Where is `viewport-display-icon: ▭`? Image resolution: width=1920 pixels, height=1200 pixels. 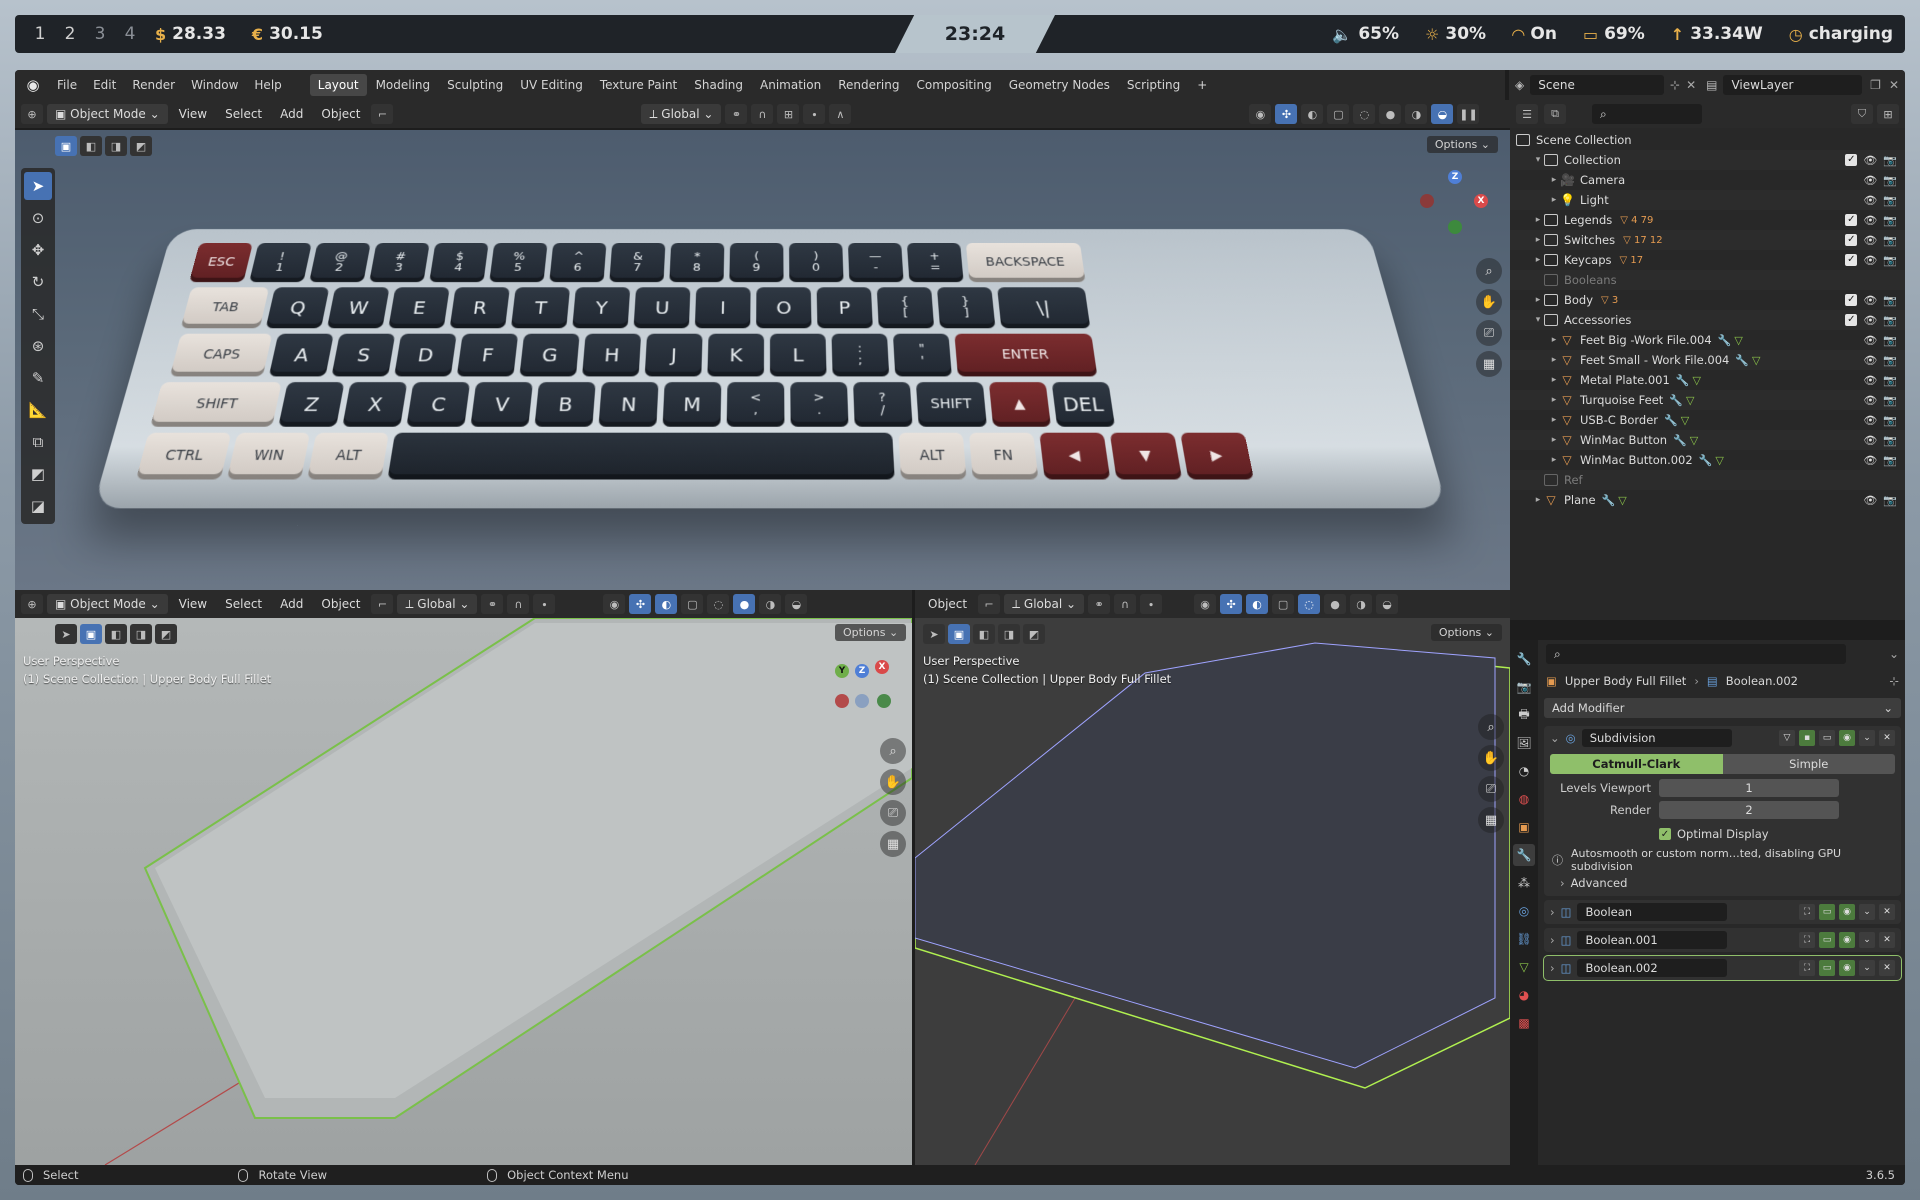 viewport-display-icon: ▭ is located at coordinates (1827, 968).